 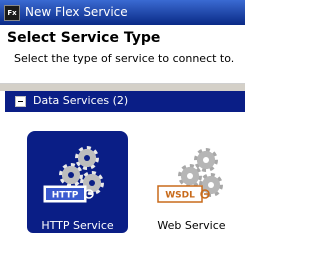 What do you see at coordinates (76, 12) in the screenshot?
I see `window-title: New Flex Service` at bounding box center [76, 12].